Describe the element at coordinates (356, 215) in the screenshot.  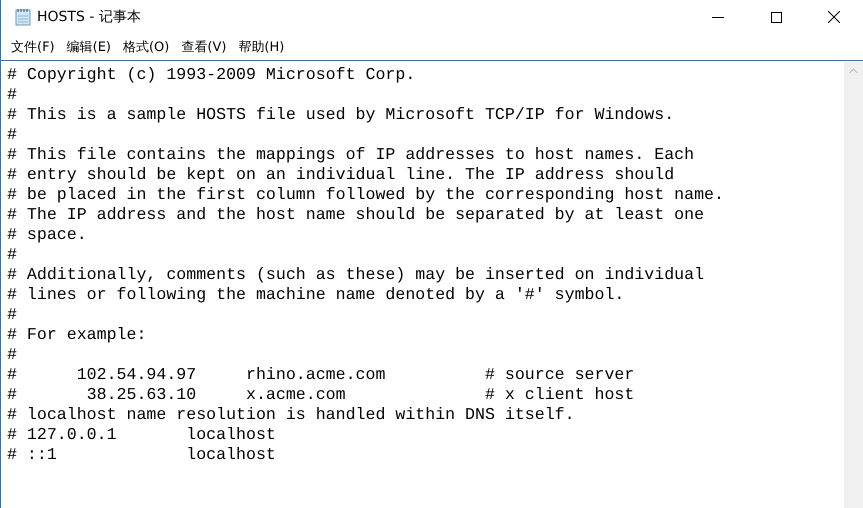
I see `text-line: # The IP address and the host name should be separated by at least one` at that location.